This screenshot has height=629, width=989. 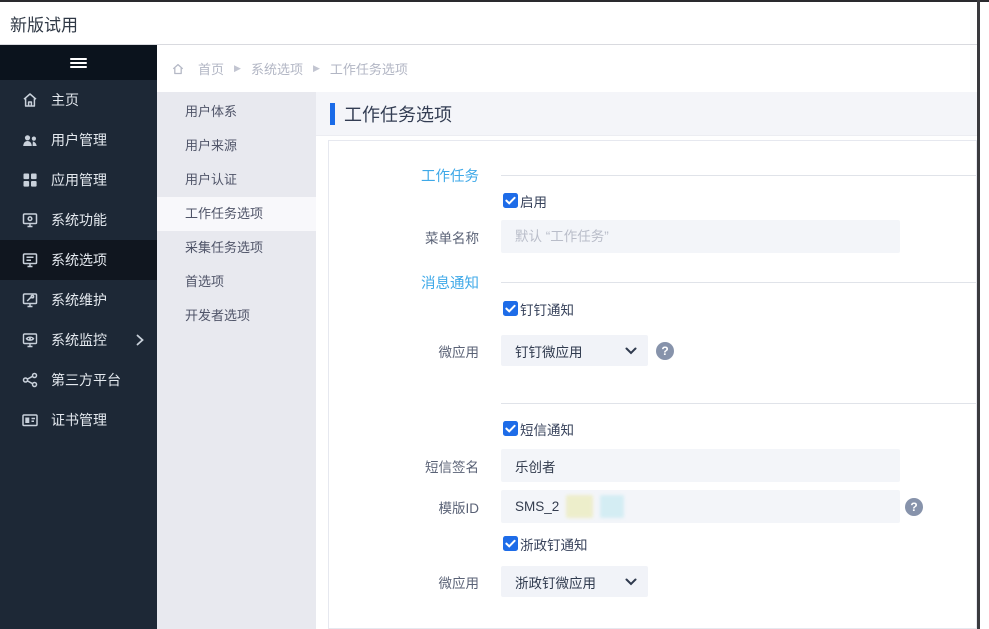 What do you see at coordinates (652, 581) in the screenshot?
I see `zzd-app-row: 微应用 浙政钉微应用` at bounding box center [652, 581].